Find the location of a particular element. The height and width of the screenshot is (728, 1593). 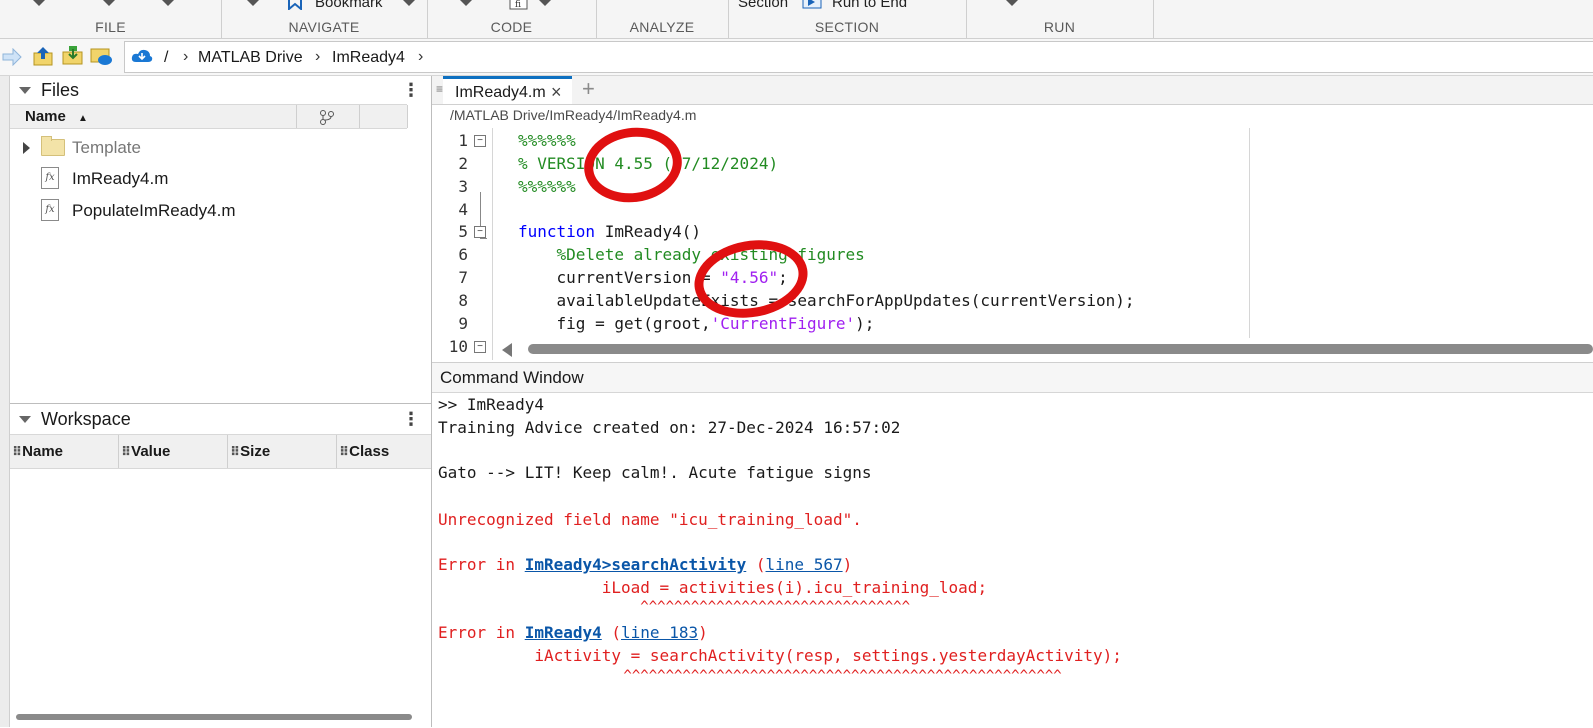

fold-end is located at coordinates (483, 238).